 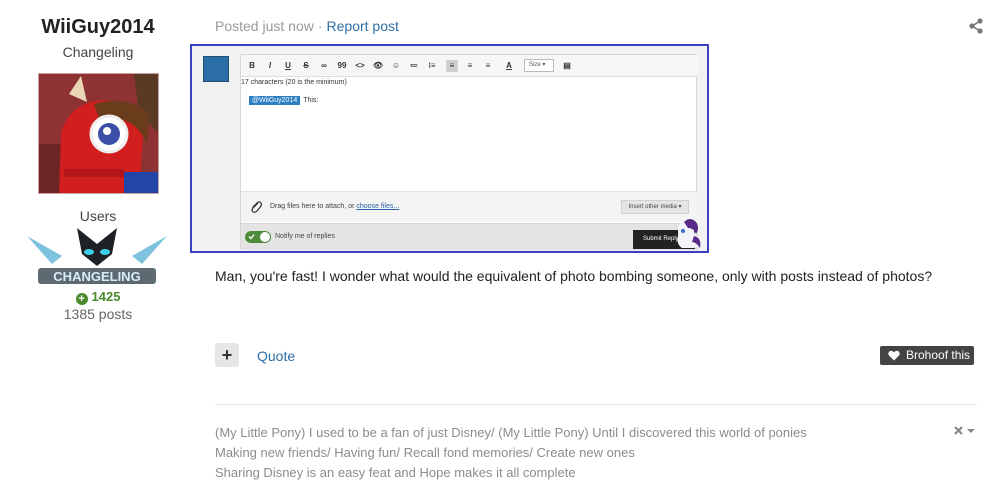 What do you see at coordinates (324, 65) in the screenshot?
I see `link-icon: ∞` at bounding box center [324, 65].